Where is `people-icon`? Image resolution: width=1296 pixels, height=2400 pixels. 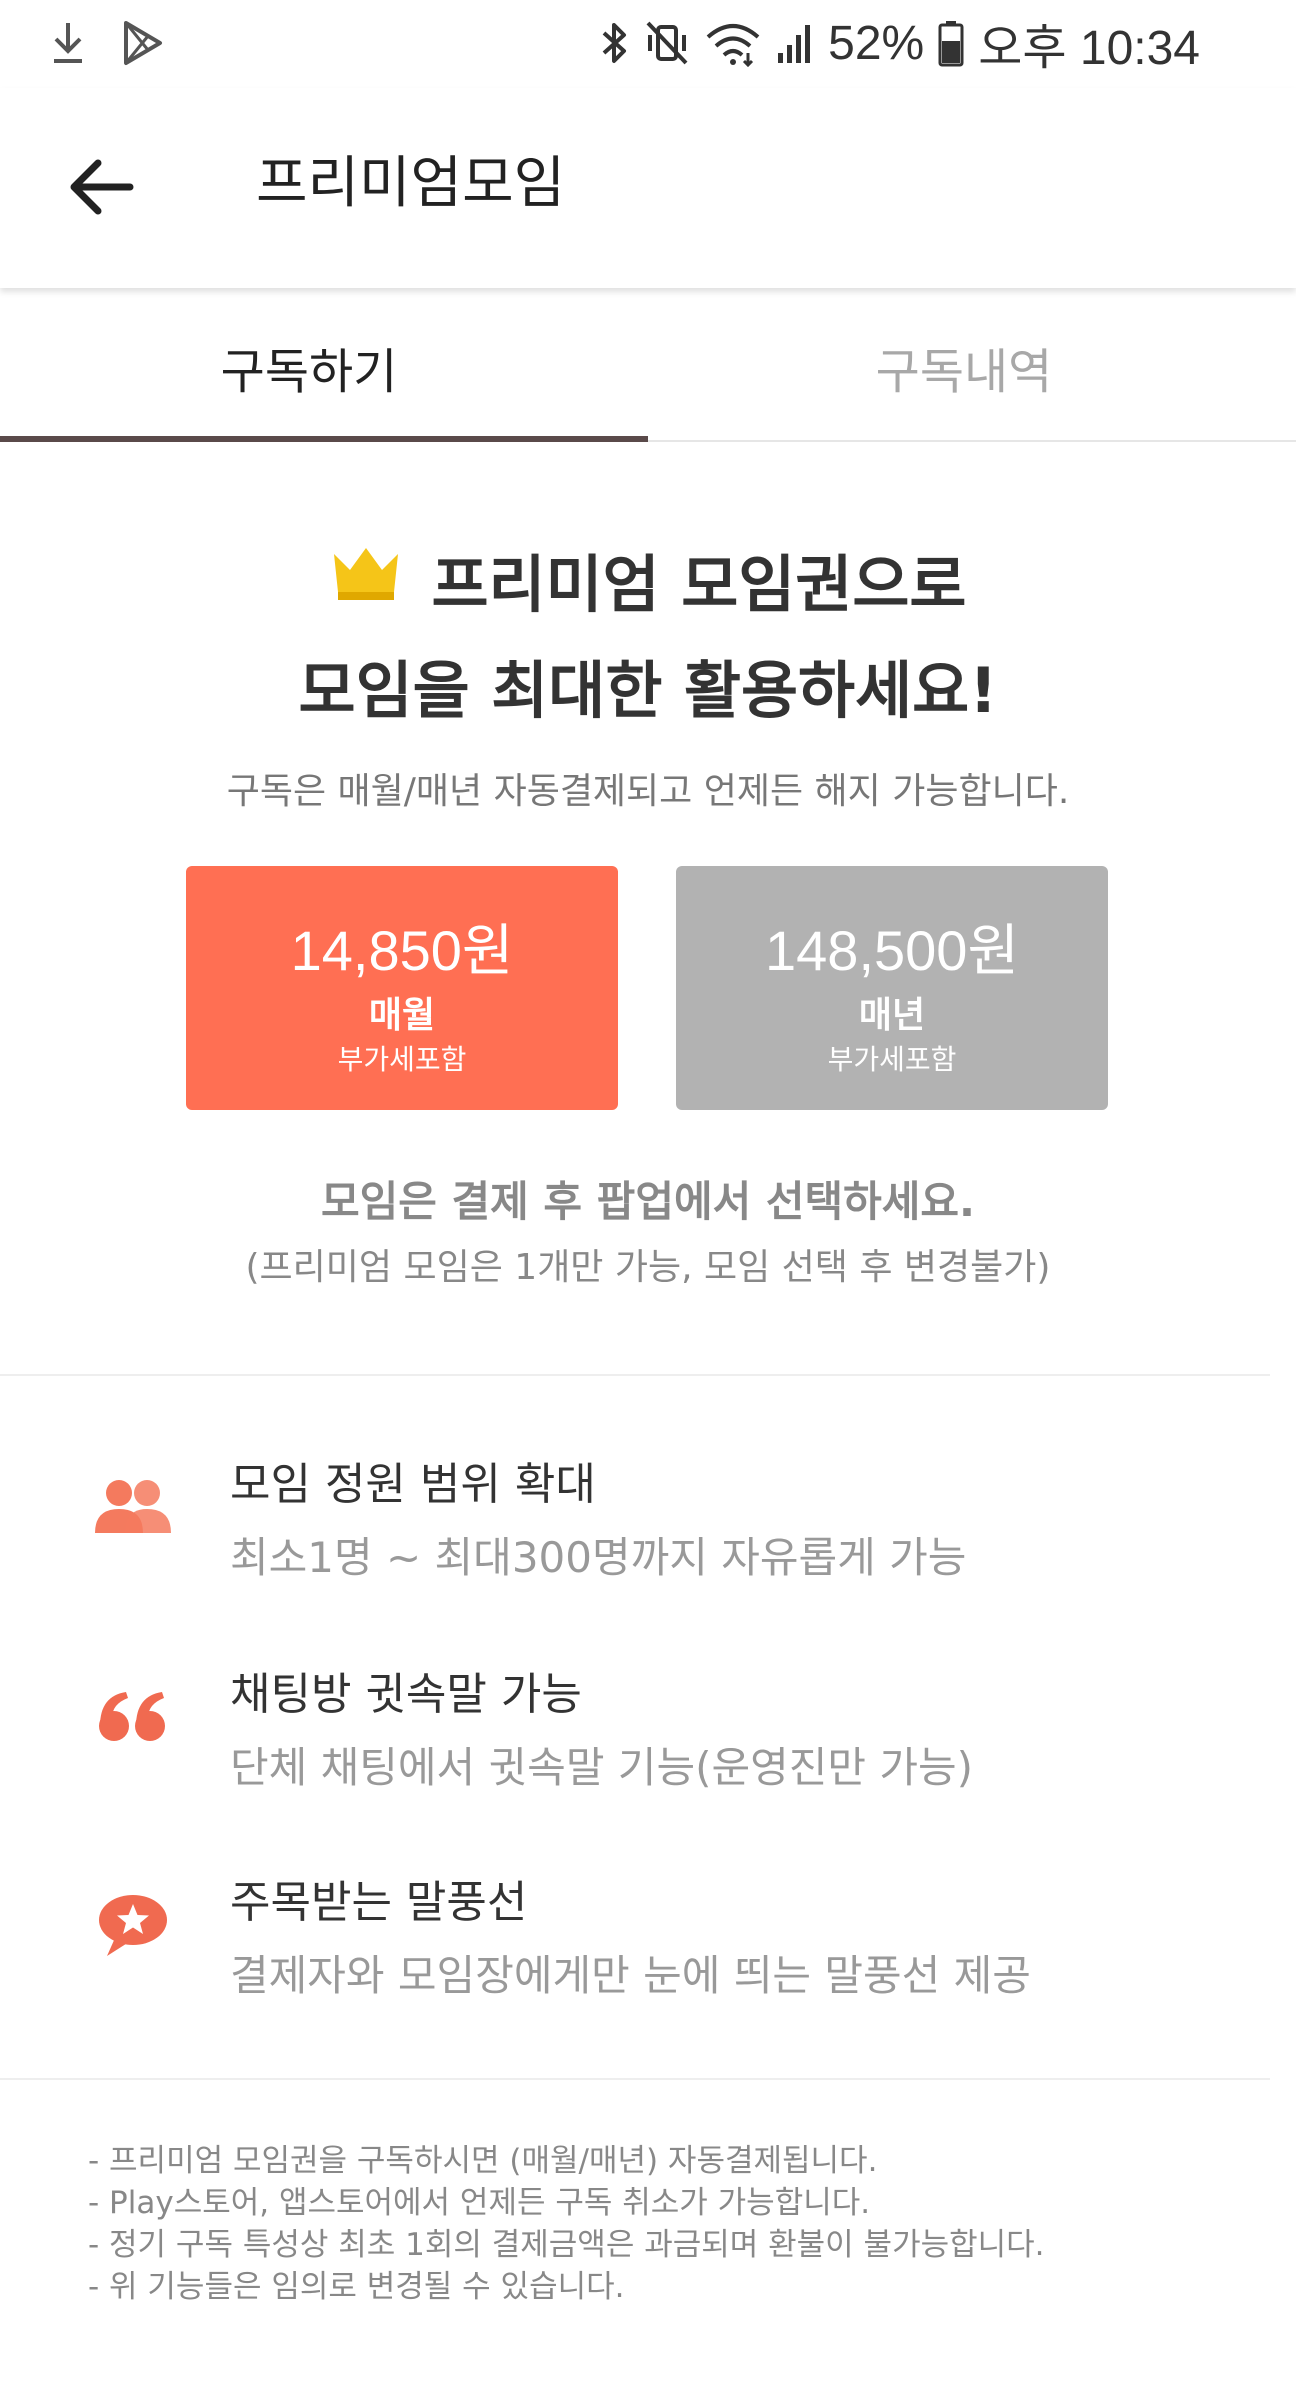
people-icon is located at coordinates (133, 1507).